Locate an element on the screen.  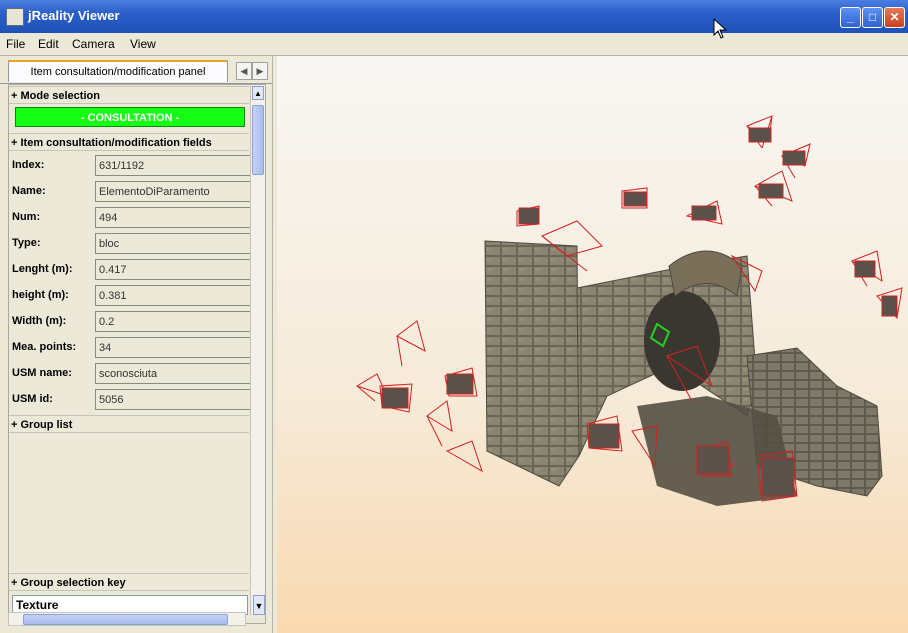
menu-view: View is located at coordinates (143, 44).